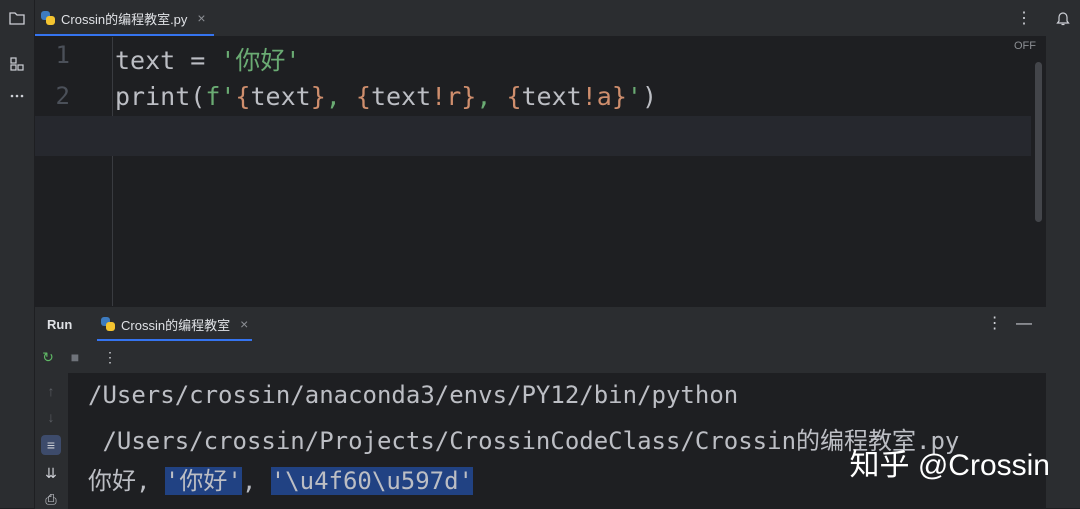 The height and width of the screenshot is (509, 1080). I want to click on notifications-bell-icon, so click(1063, 18).